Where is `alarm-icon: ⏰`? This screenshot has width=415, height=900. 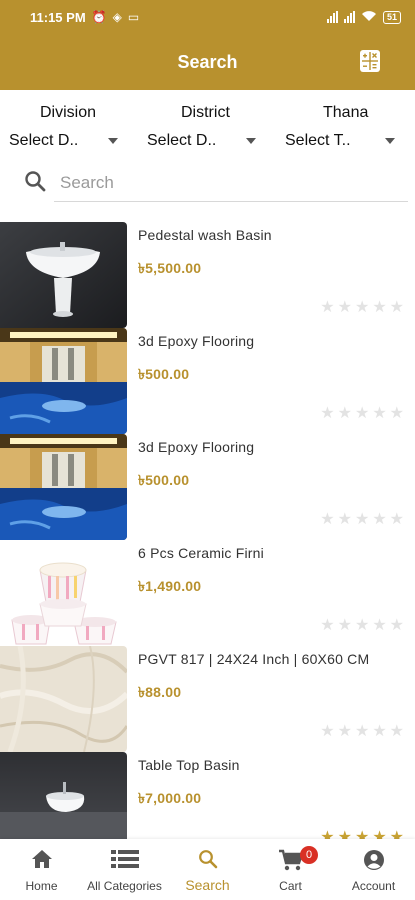
alarm-icon: ⏰ is located at coordinates (99, 17).